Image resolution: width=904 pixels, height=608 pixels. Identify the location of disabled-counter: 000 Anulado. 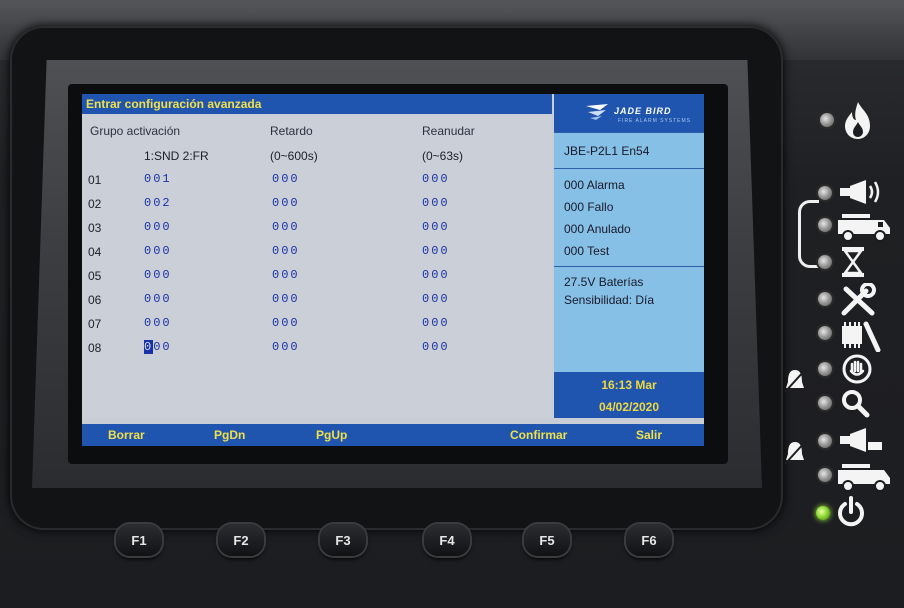
(597, 229).